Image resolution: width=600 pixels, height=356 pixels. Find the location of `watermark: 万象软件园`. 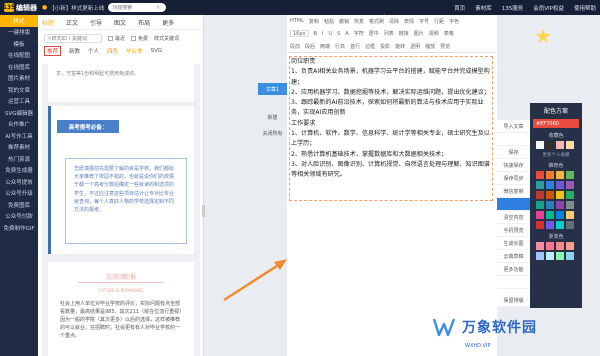

watermark: 万象软件园 is located at coordinates (484, 327).